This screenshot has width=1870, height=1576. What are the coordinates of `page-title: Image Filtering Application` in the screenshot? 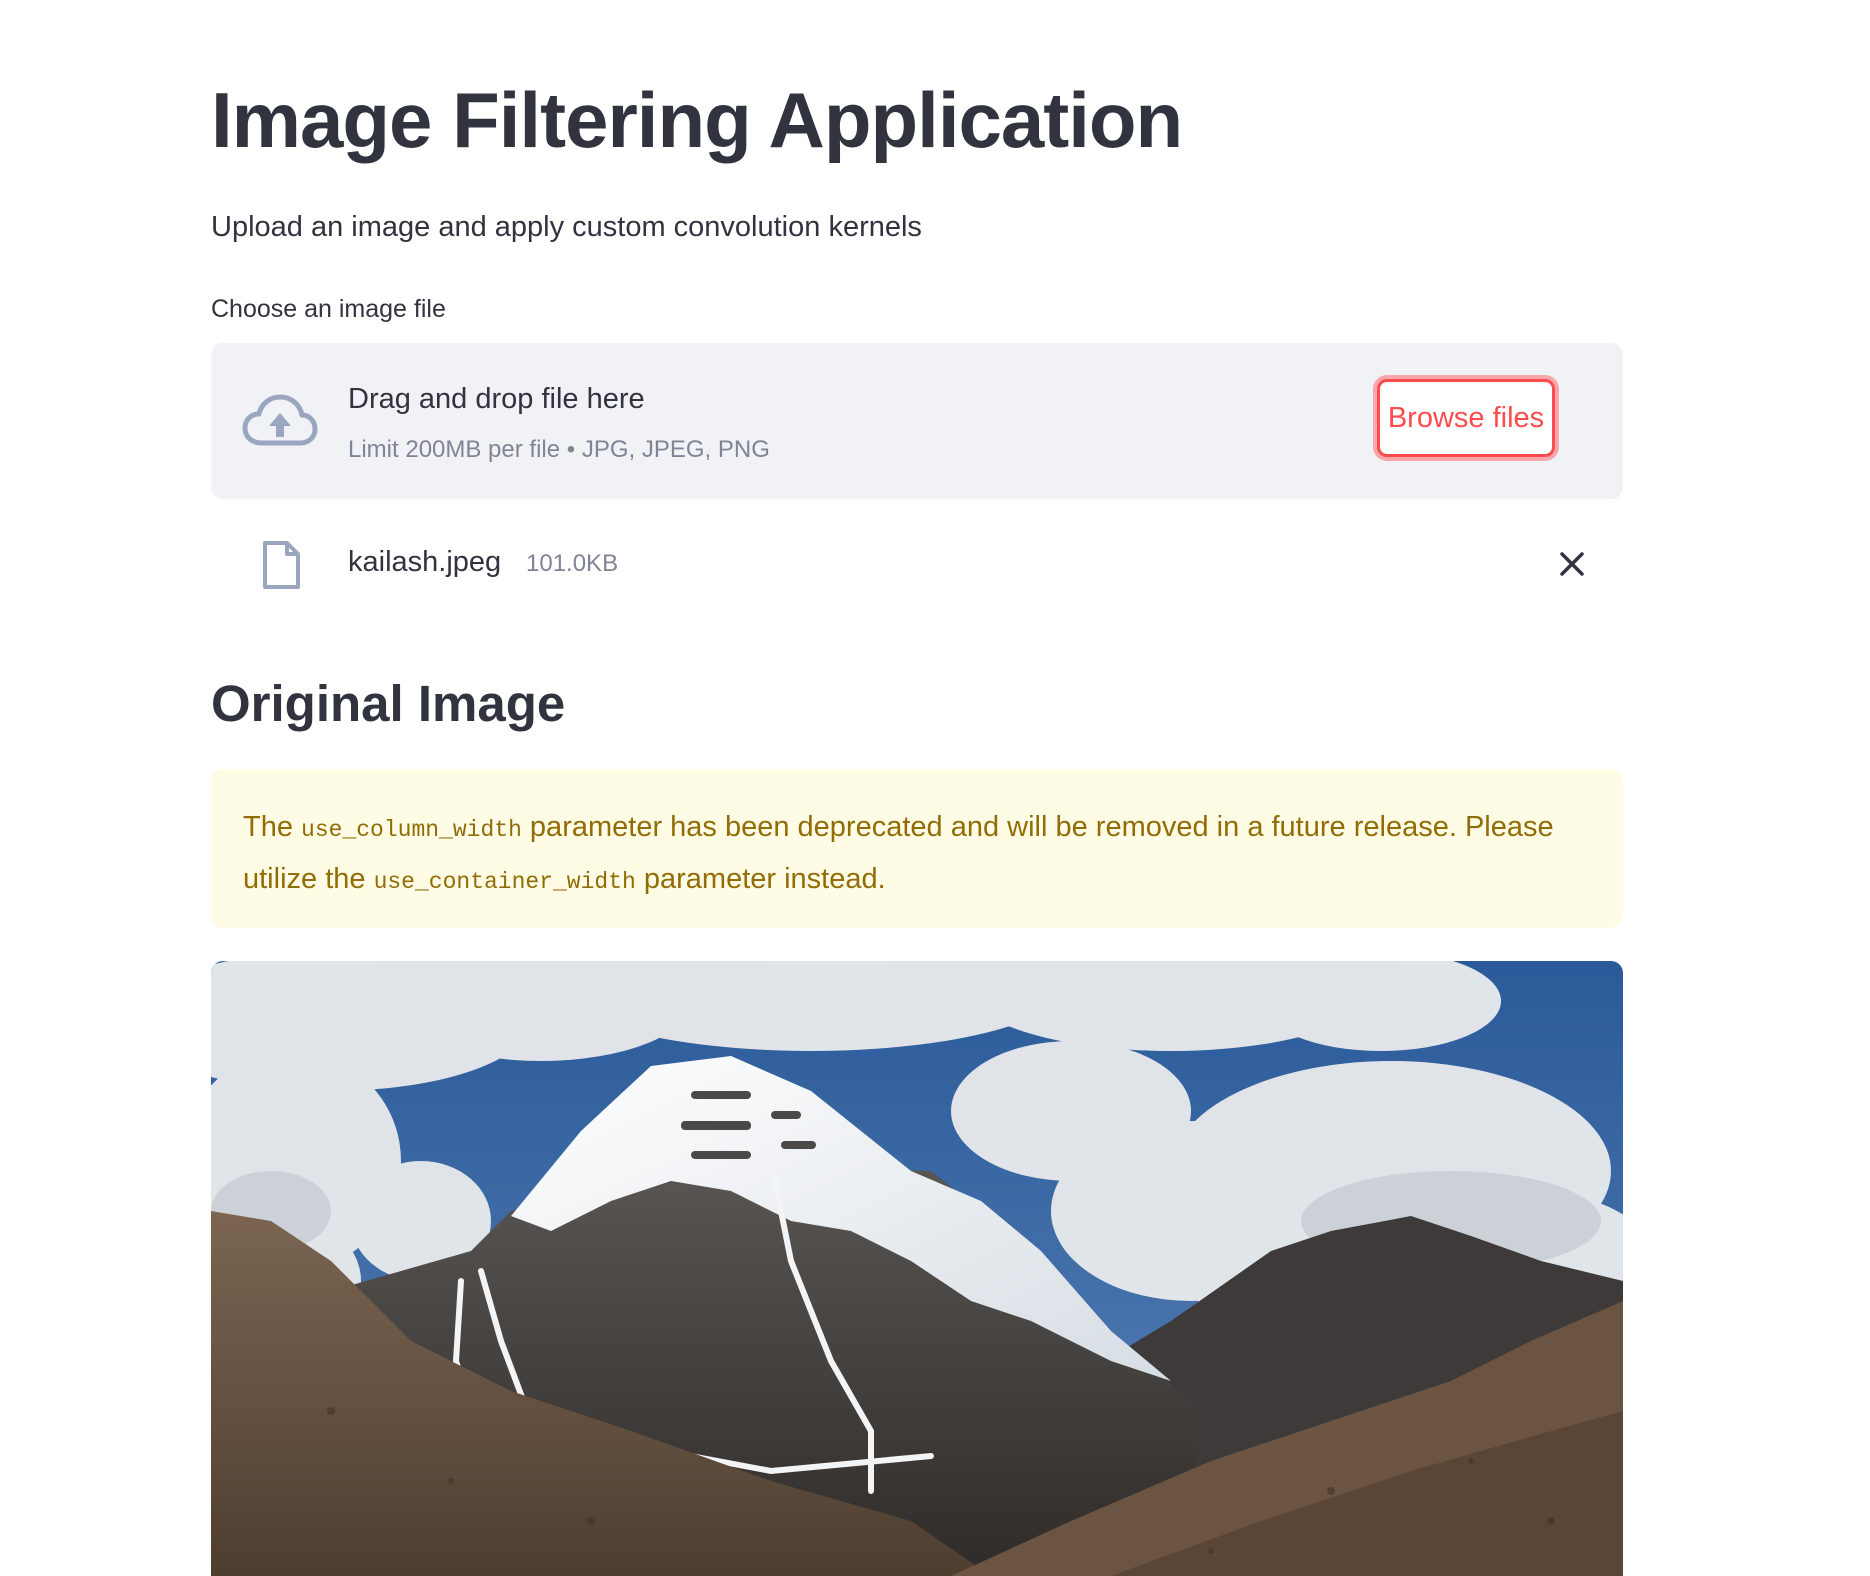 It's located at (697, 120).